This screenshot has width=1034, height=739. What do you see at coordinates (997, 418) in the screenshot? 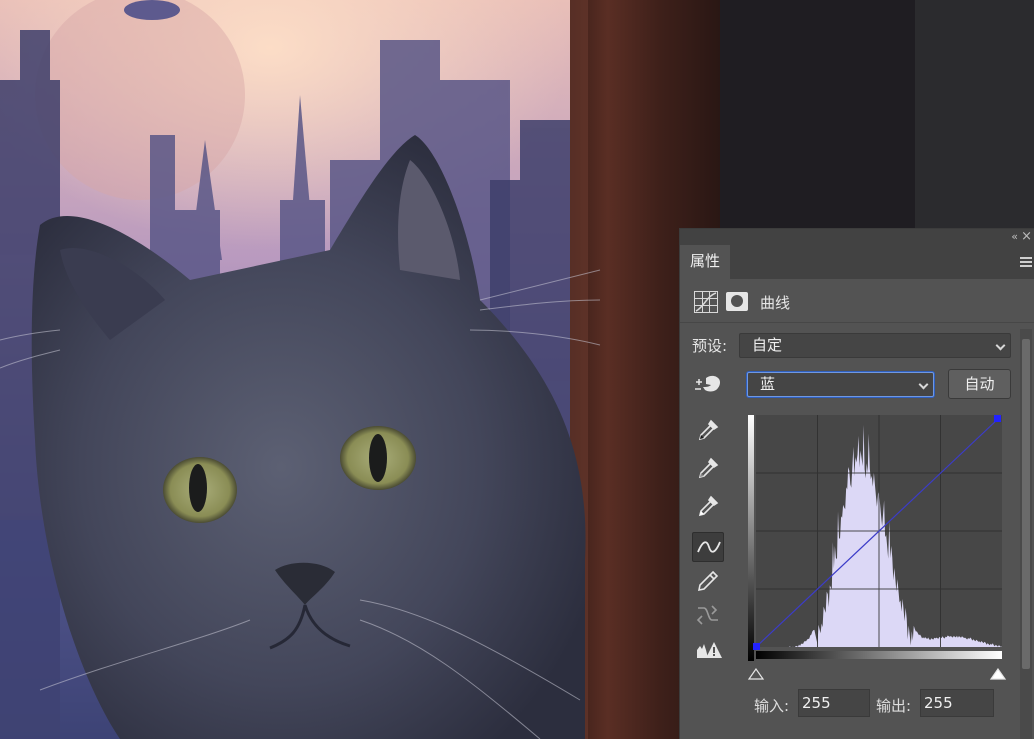
I see `curve-endpoint-white` at bounding box center [997, 418].